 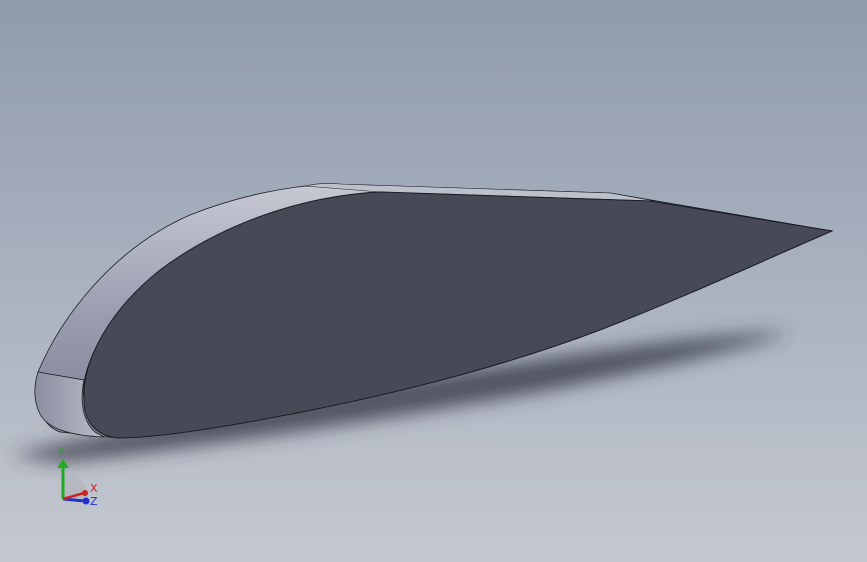 I want to click on z-axis-end, so click(x=86, y=501).